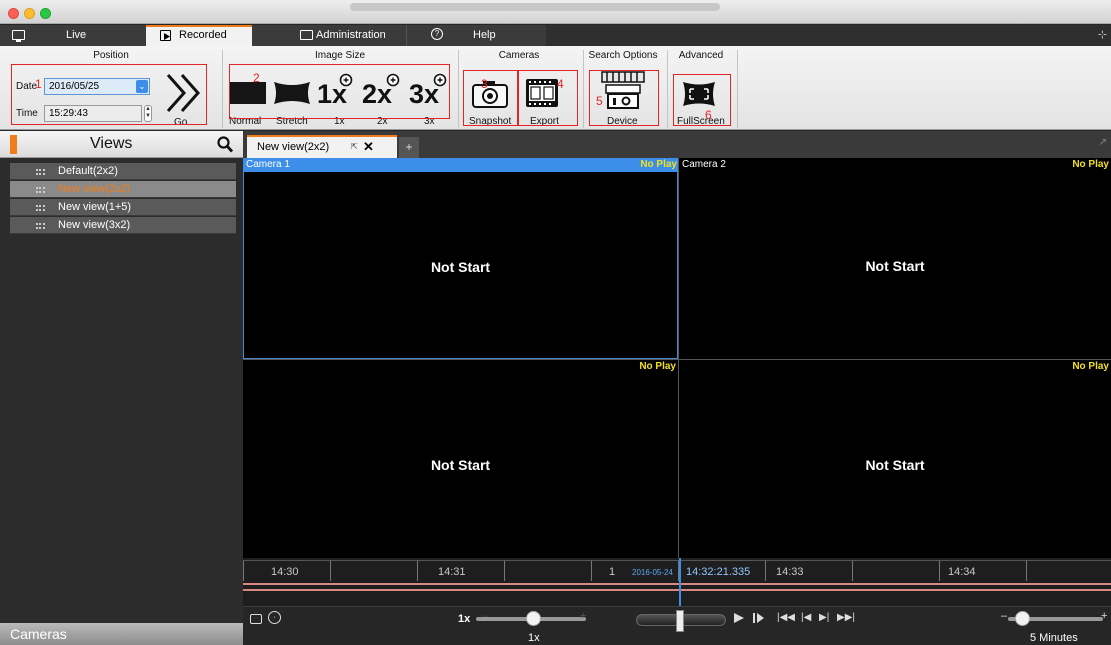 The height and width of the screenshot is (645, 1111). What do you see at coordinates (121, 634) in the screenshot?
I see `cameras-panel-header: Cameras` at bounding box center [121, 634].